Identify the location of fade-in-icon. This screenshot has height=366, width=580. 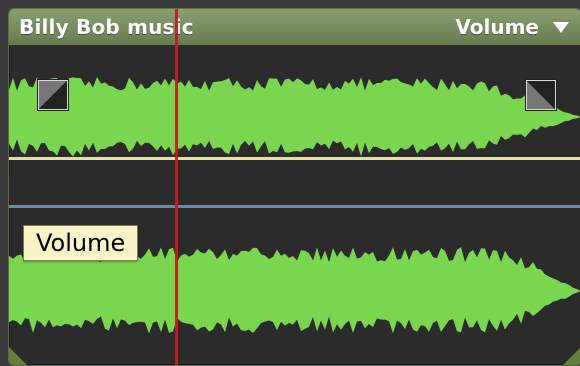
(53, 95).